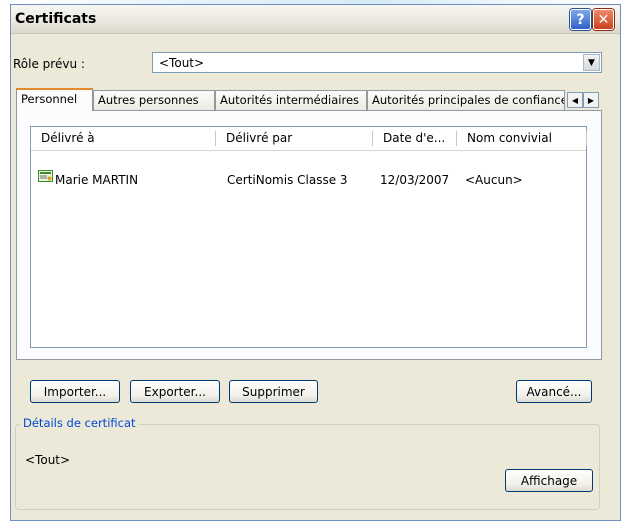 The width and height of the screenshot is (625, 525). What do you see at coordinates (79, 423) in the screenshot?
I see `details-group-title: Détails de certificat` at bounding box center [79, 423].